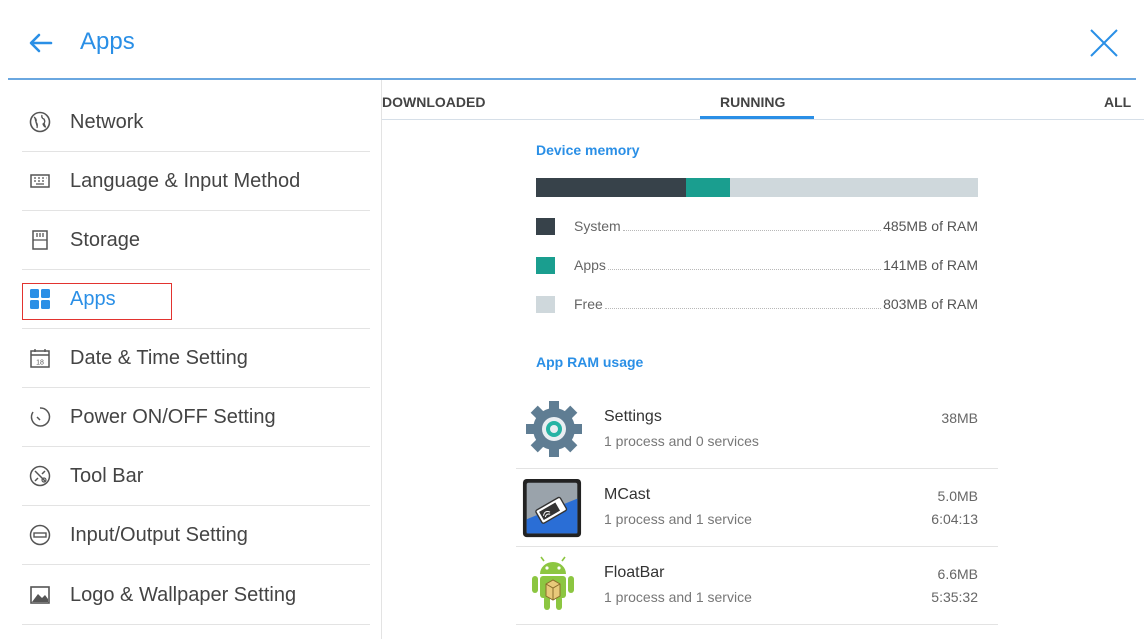 This screenshot has height=639, width=1144. I want to click on tab-bar: DOWNLOADED RUNNING ALL, so click(763, 100).